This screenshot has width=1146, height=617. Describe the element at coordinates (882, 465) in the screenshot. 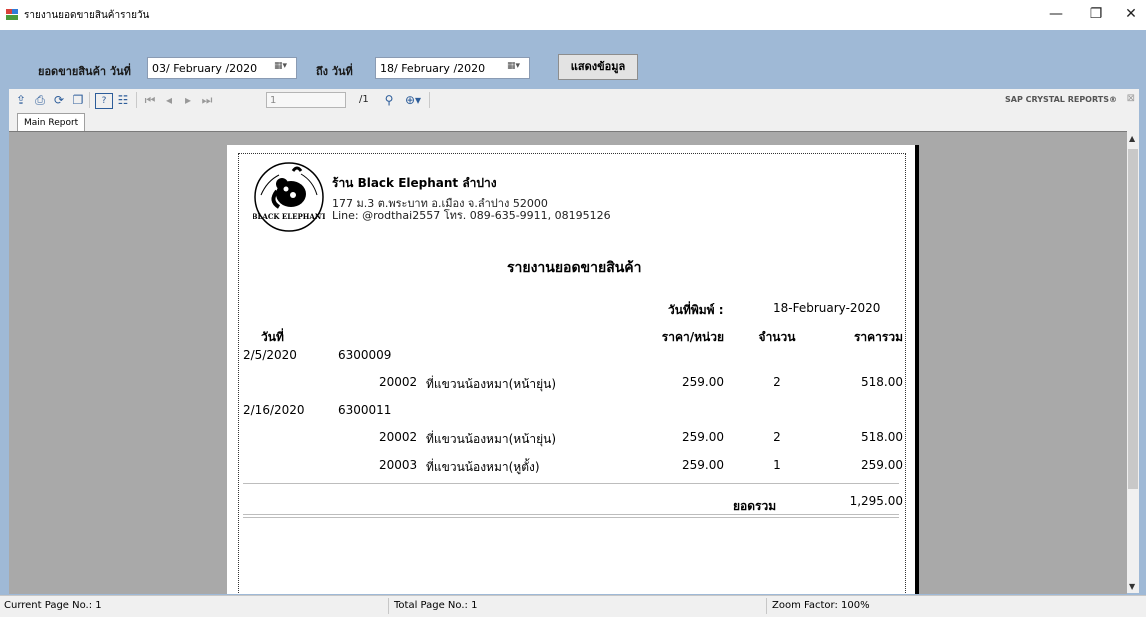

I see `item-total: 259.00` at that location.